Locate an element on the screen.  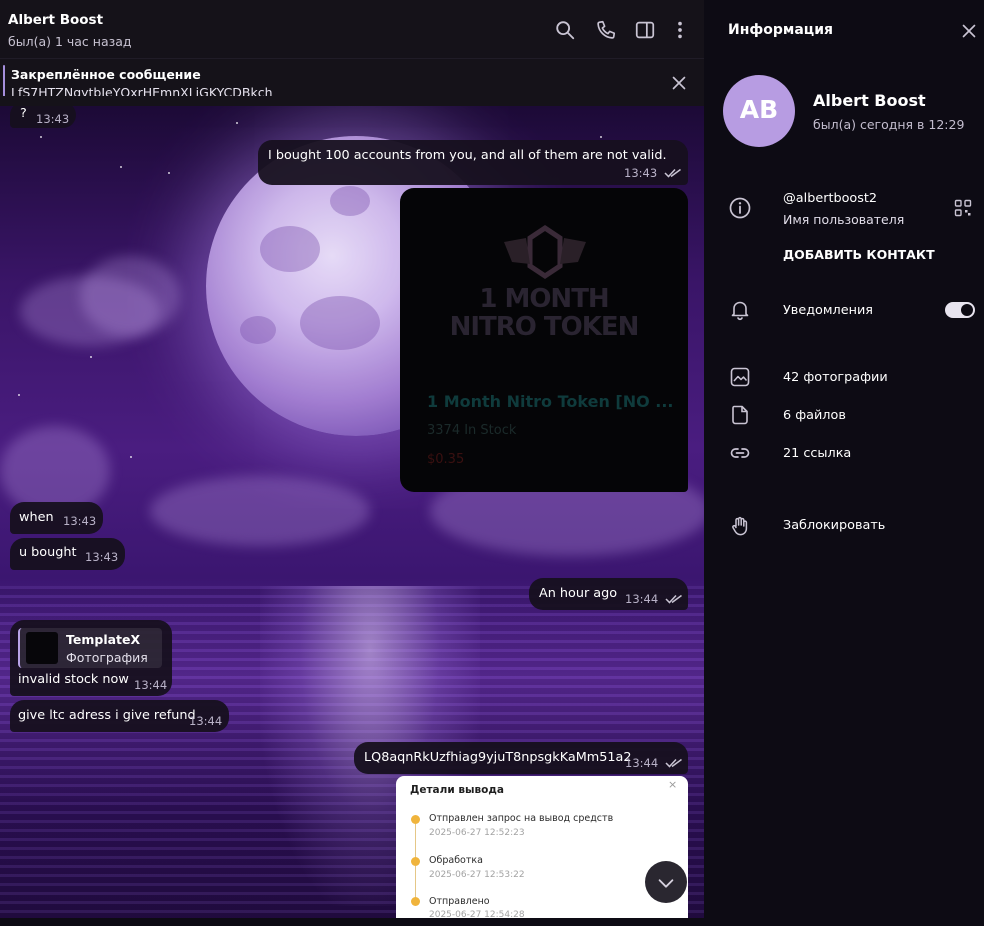
scroll-to-bottom-button is located at coordinates (666, 882).